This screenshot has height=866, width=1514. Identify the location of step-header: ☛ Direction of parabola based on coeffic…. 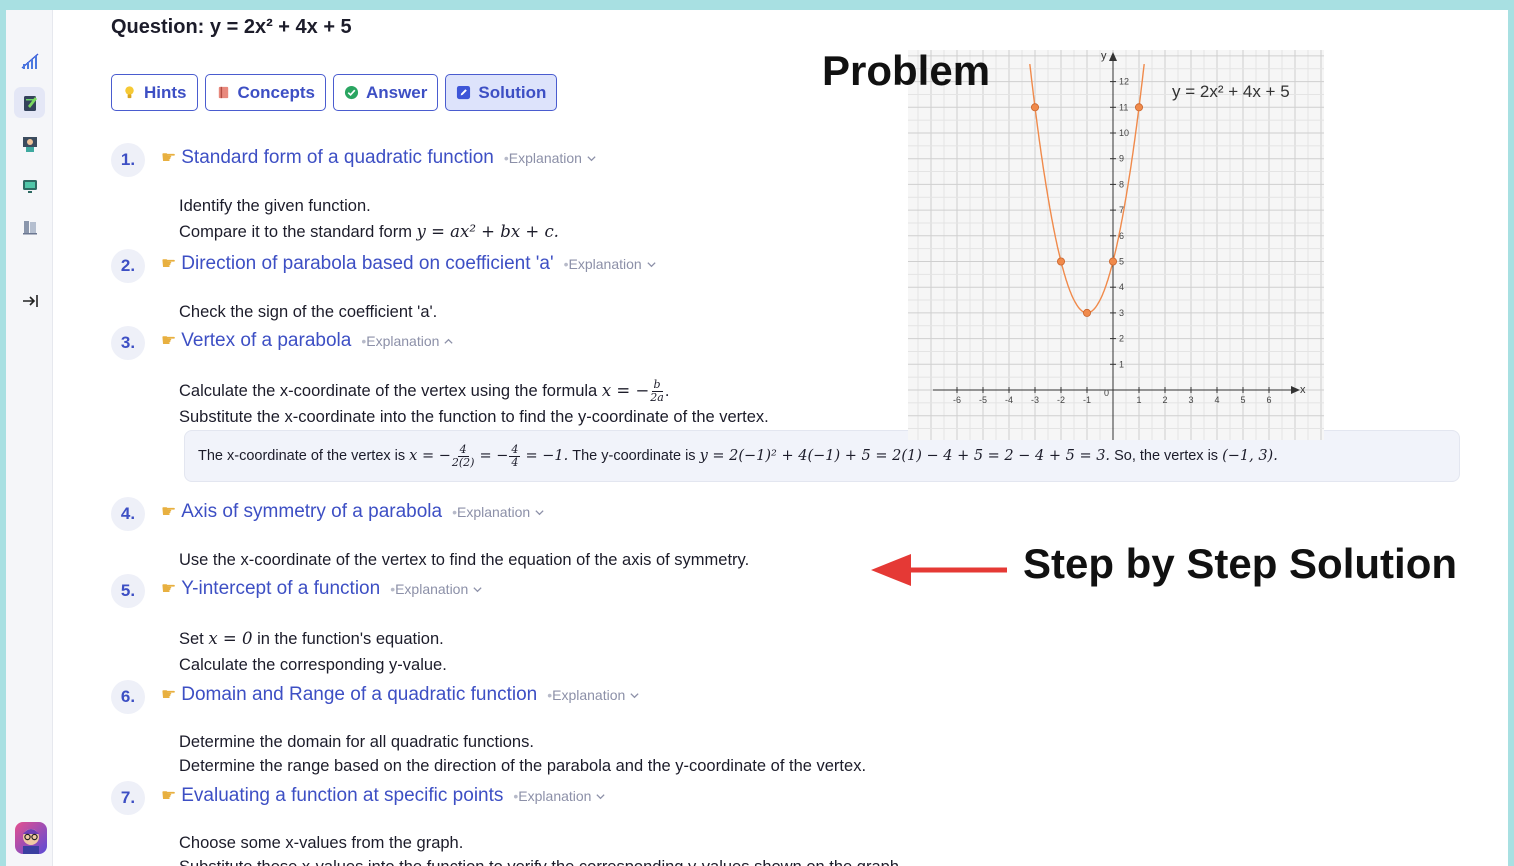
(409, 264).